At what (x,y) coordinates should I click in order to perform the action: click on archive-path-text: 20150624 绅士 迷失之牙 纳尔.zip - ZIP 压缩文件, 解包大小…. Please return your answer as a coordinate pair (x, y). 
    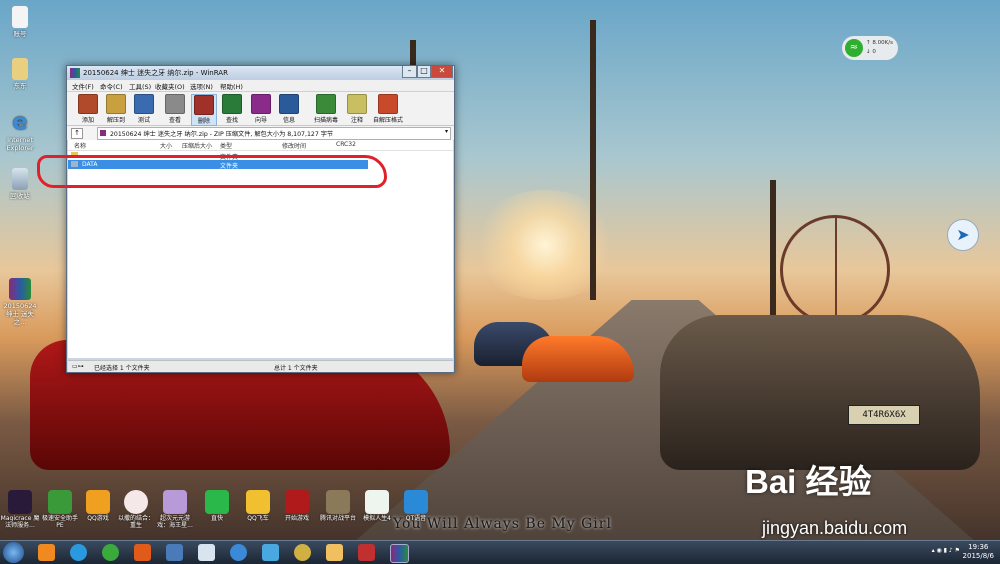
    Looking at the image, I should click on (222, 134).